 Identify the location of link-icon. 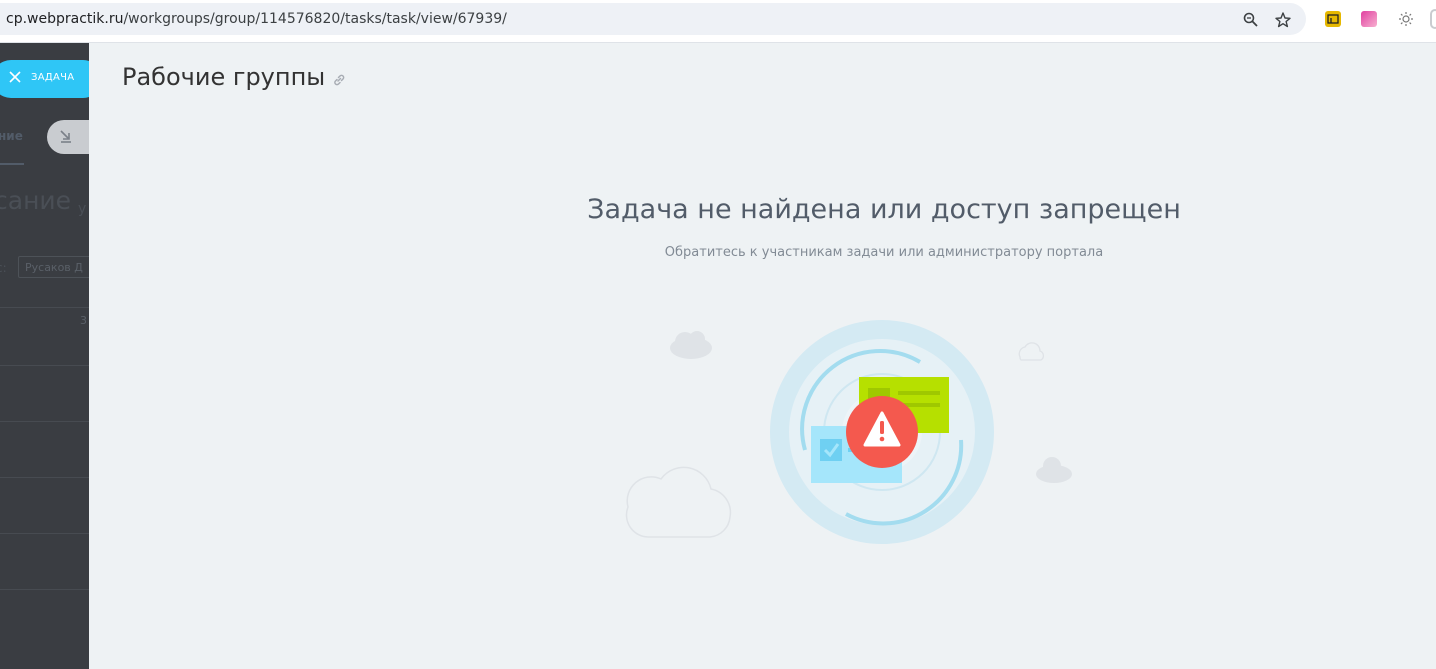
(339, 80).